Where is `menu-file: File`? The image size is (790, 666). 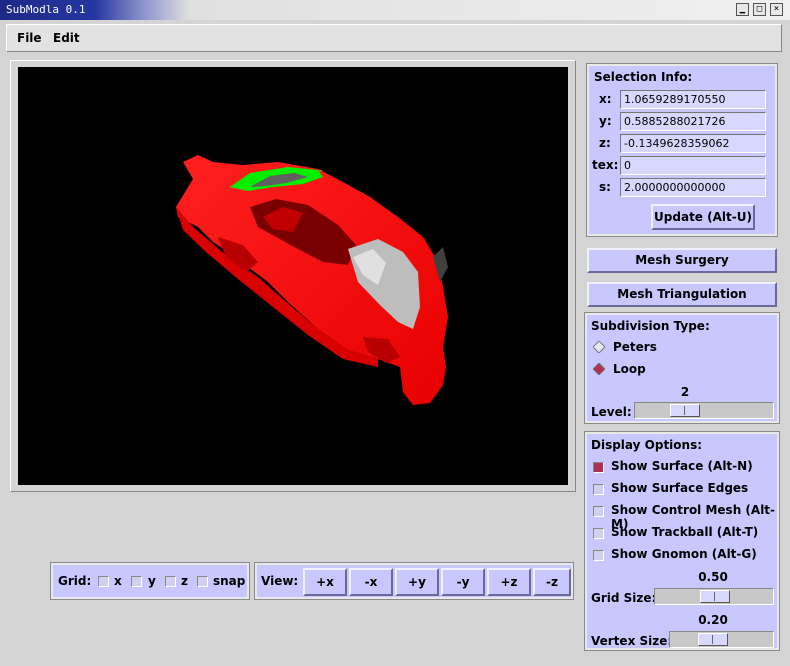 menu-file: File is located at coordinates (29, 38).